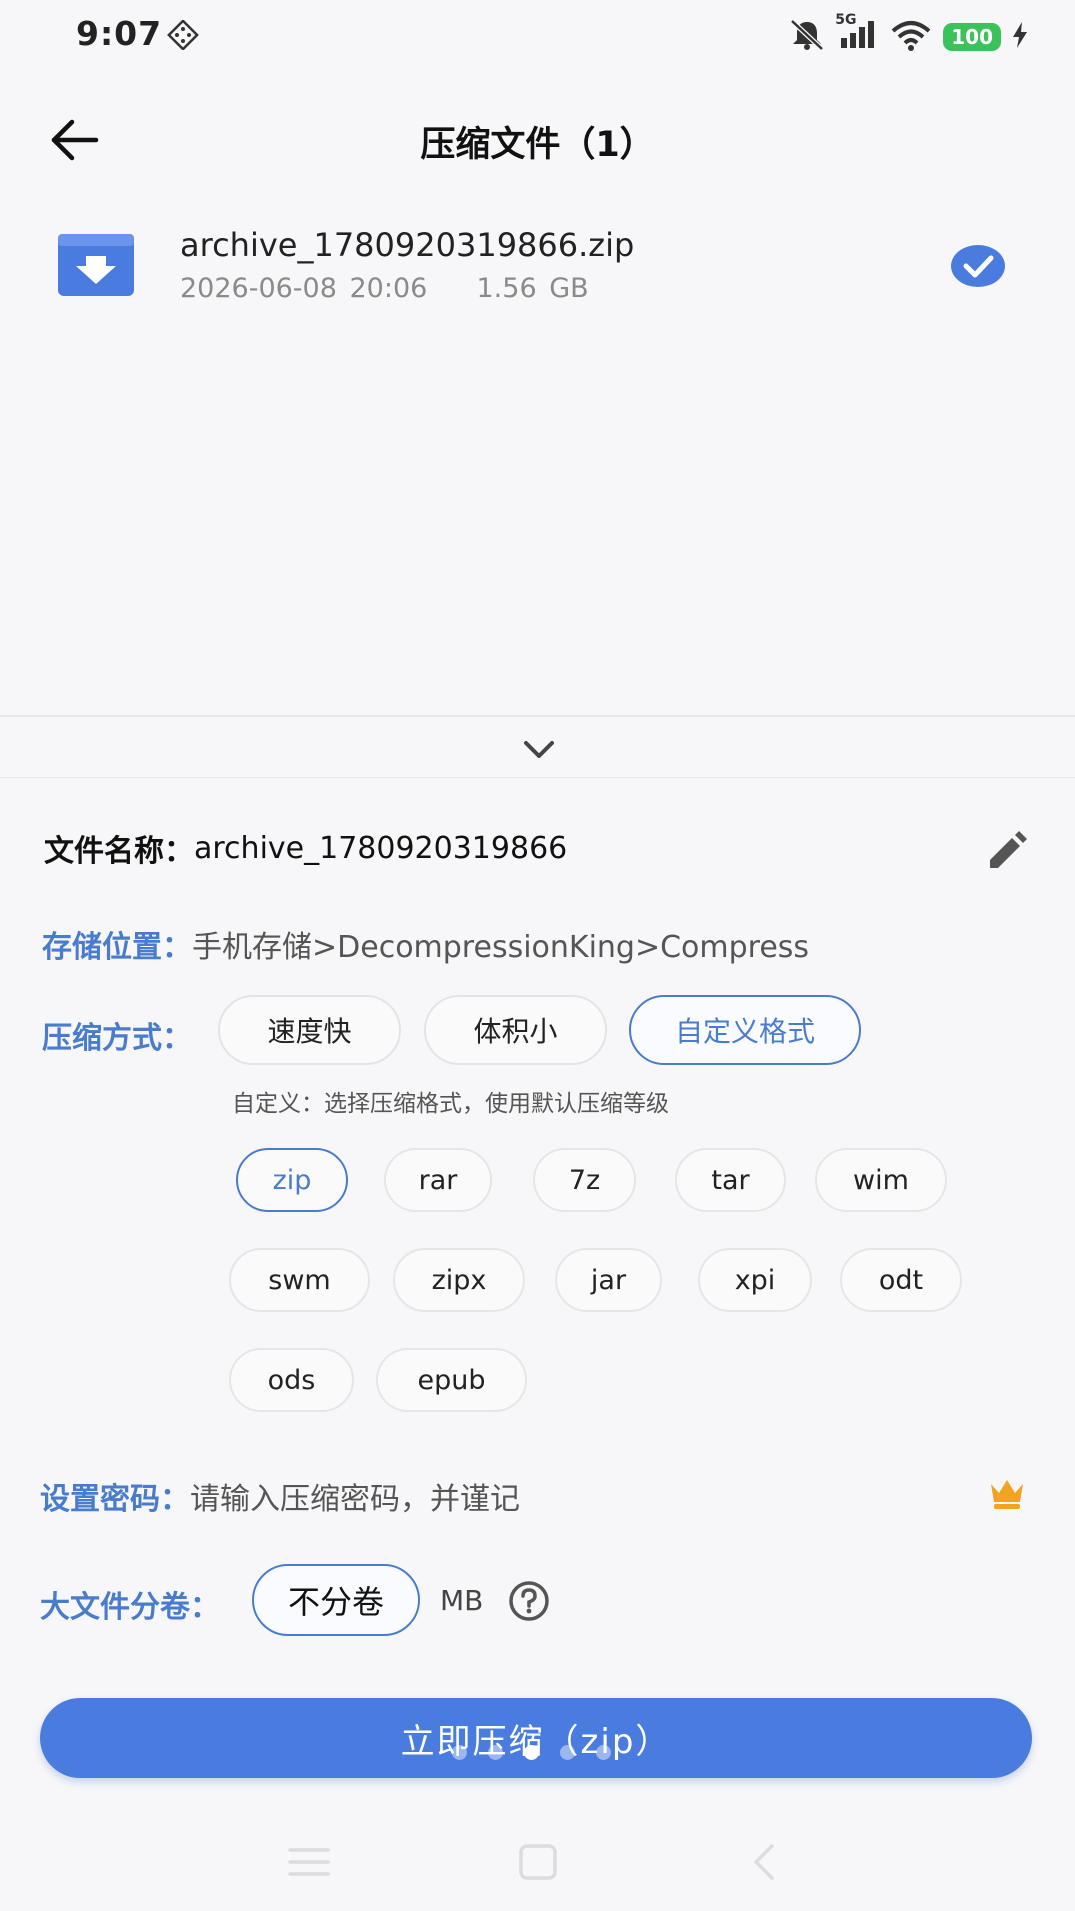 Image resolution: width=1075 pixels, height=1911 pixels. I want to click on storage-path: 手机存储>DecompressionKing>Compress, so click(500, 944).